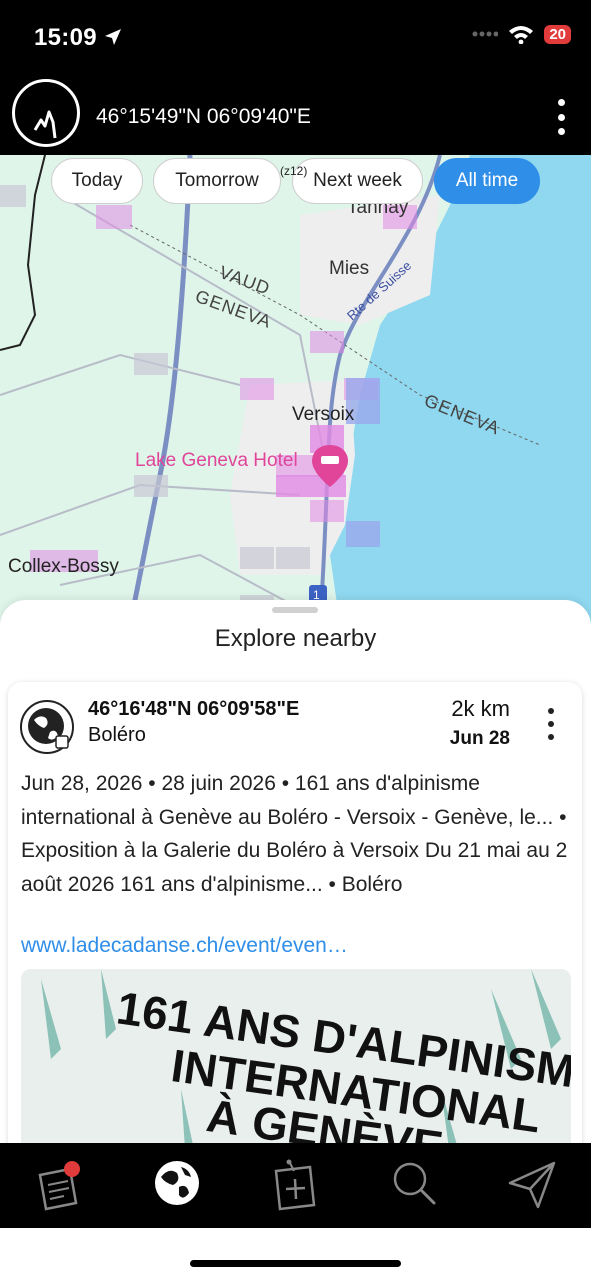 Image resolution: width=591 pixels, height=1280 pixels. I want to click on tab-notes, so click(59, 1183).